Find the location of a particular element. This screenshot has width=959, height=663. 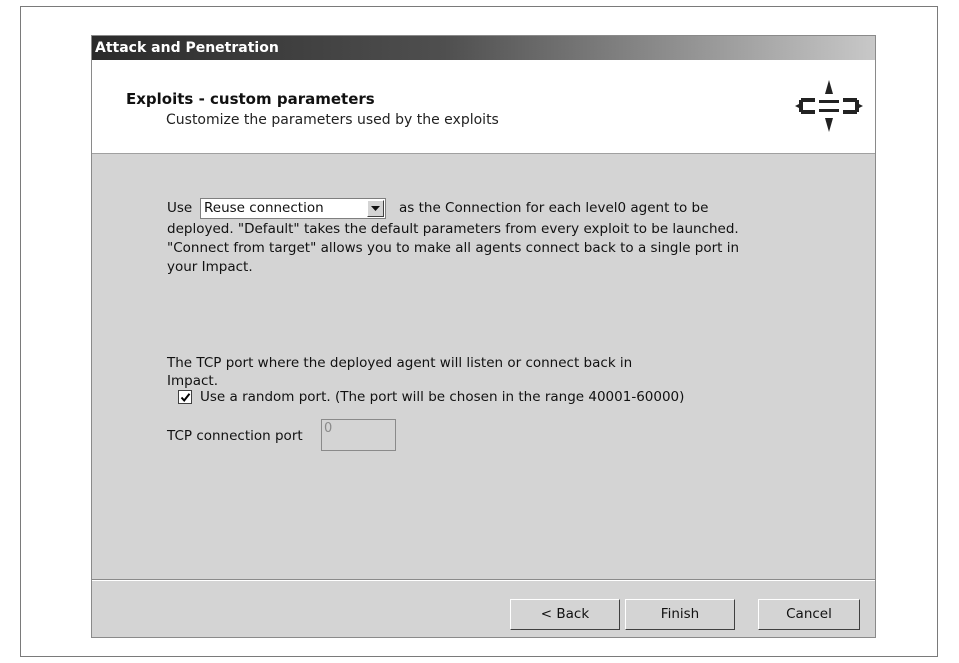

connection-help-line4: your Impact. is located at coordinates (210, 267).